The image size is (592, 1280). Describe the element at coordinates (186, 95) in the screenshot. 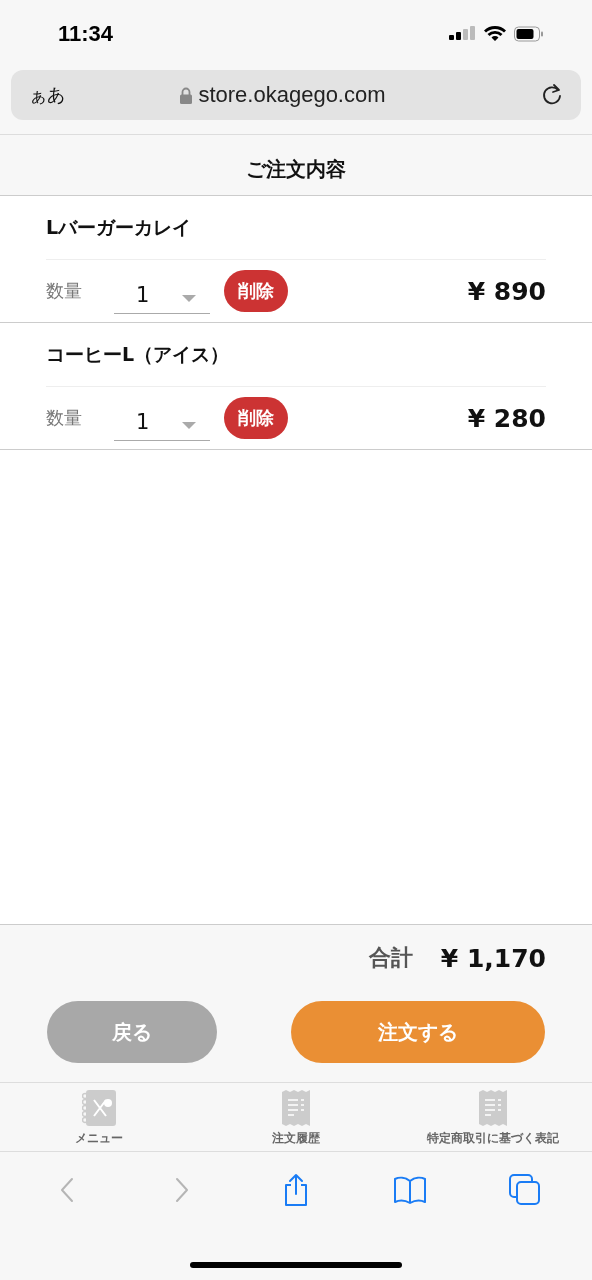

I see `lock-icon` at that location.